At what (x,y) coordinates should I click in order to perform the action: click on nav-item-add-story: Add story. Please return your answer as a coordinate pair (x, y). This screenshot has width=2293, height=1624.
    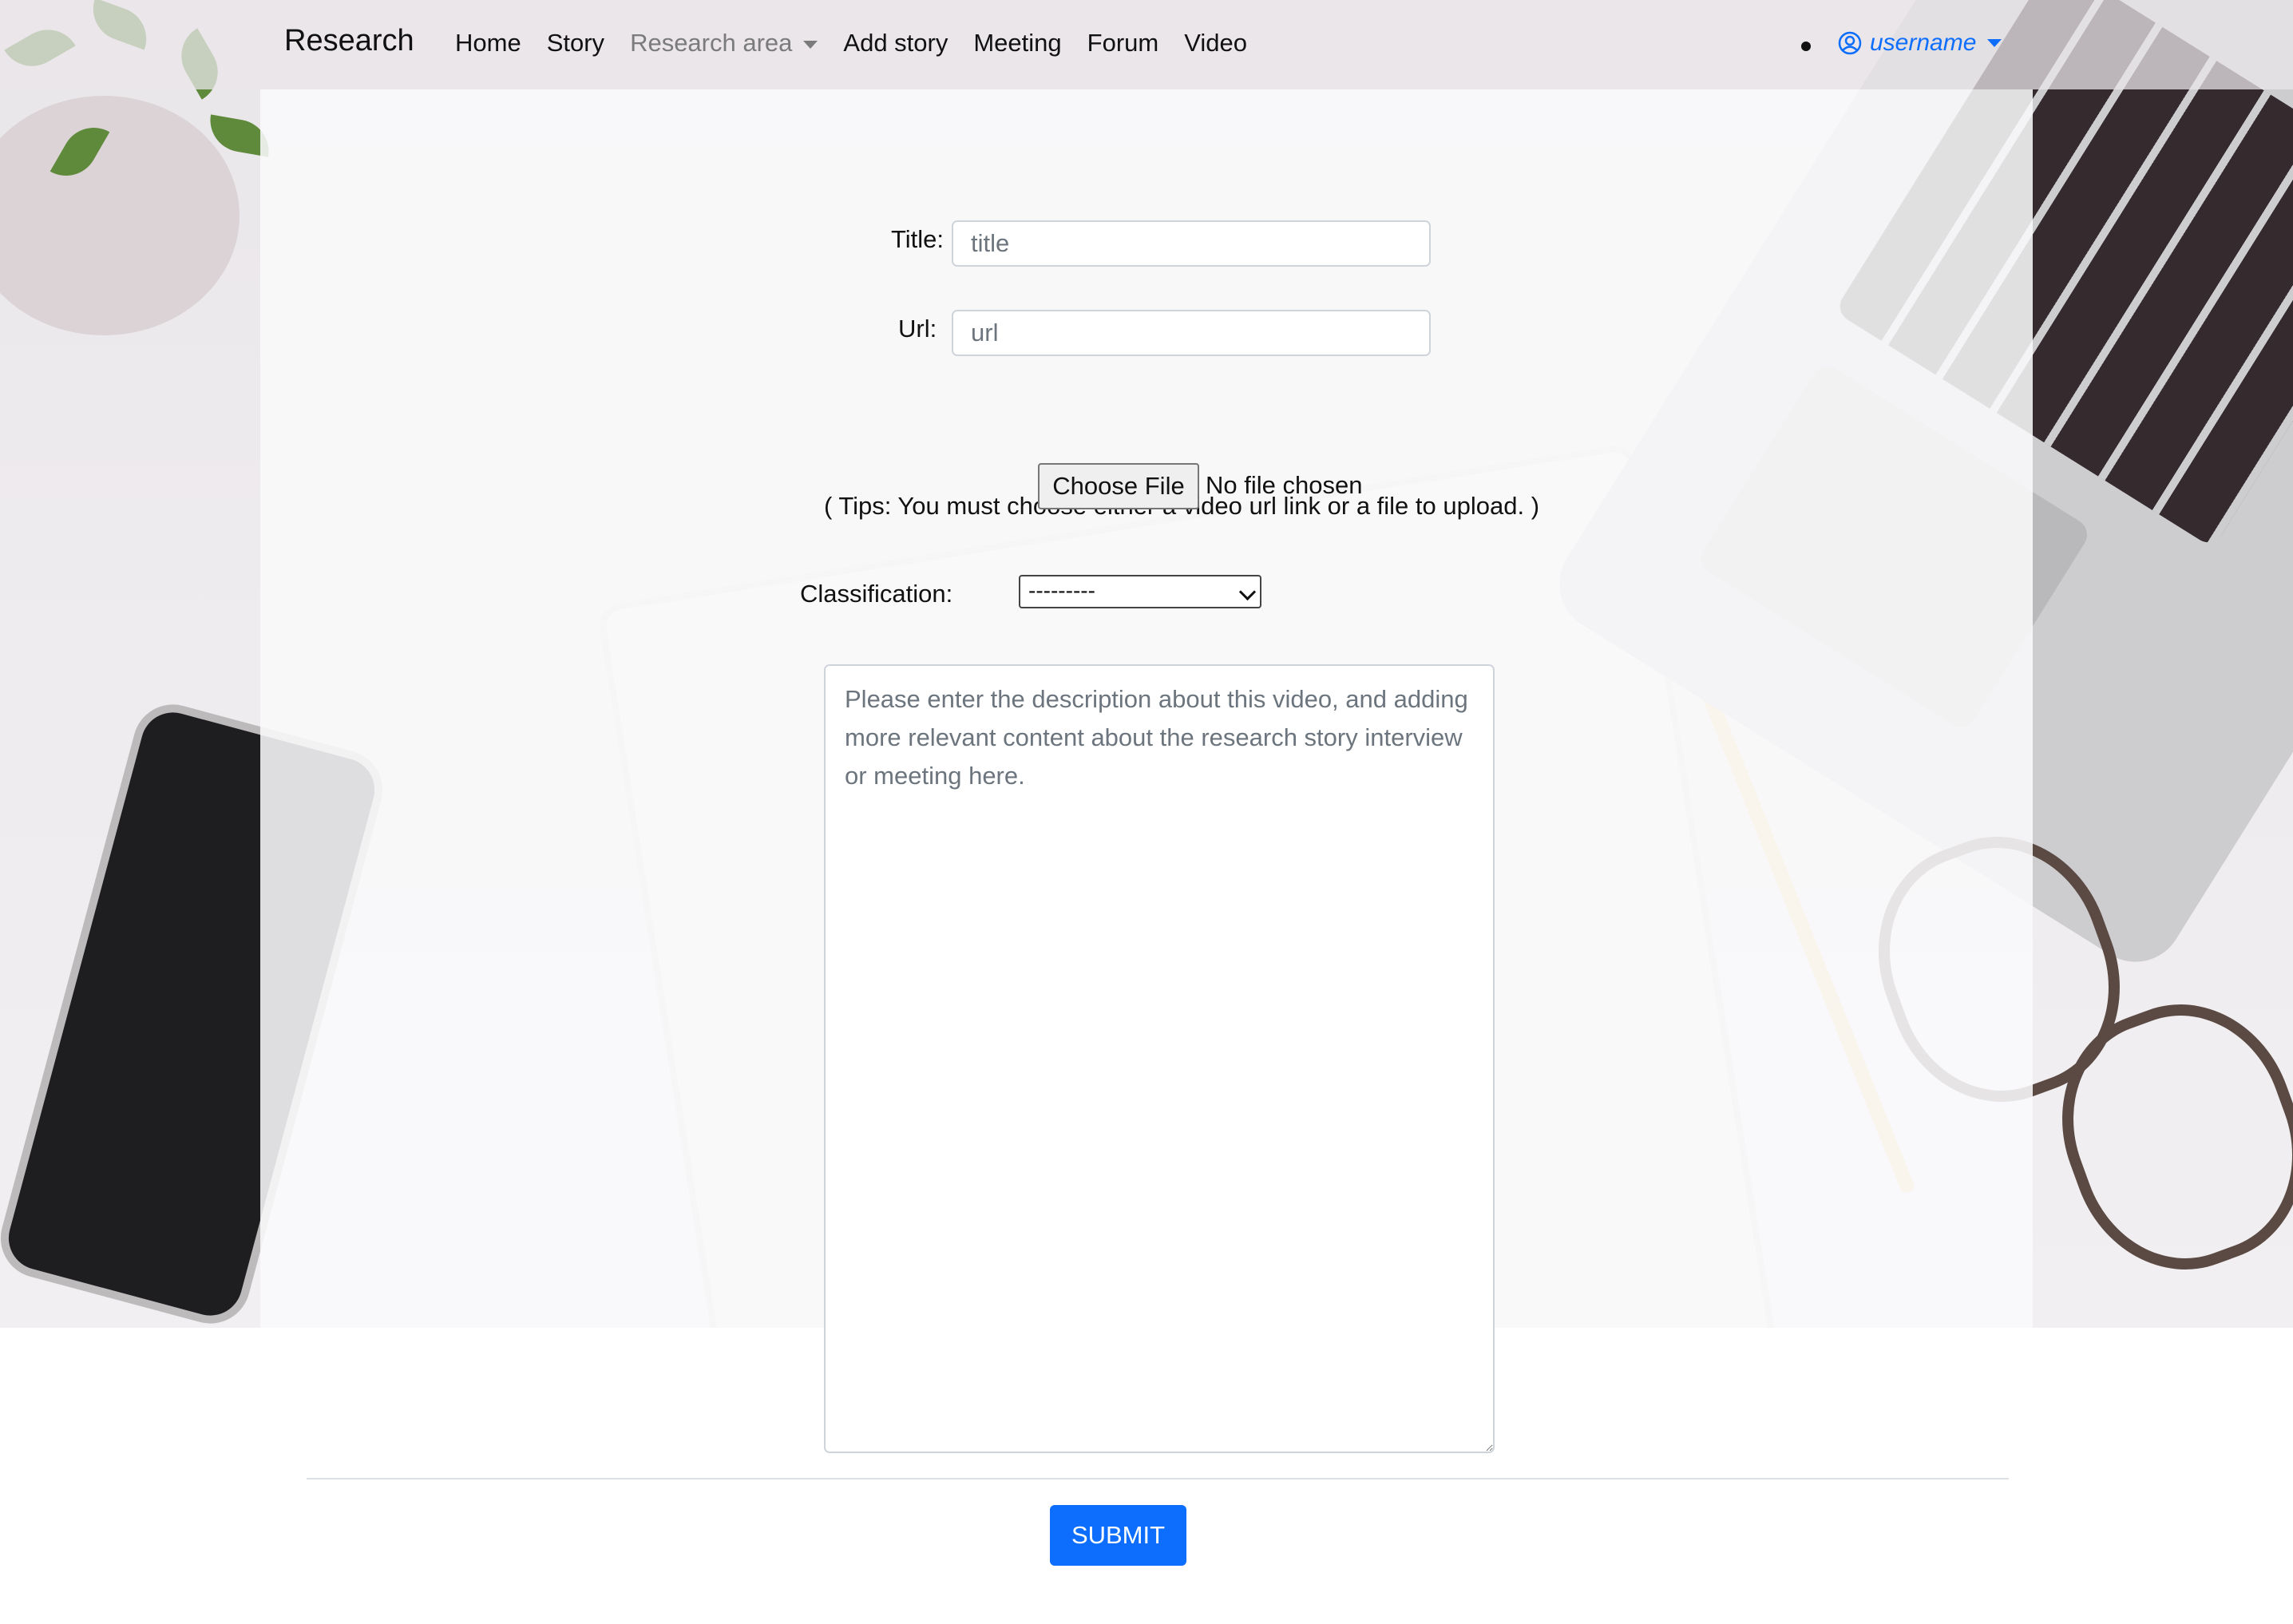
    Looking at the image, I should click on (895, 43).